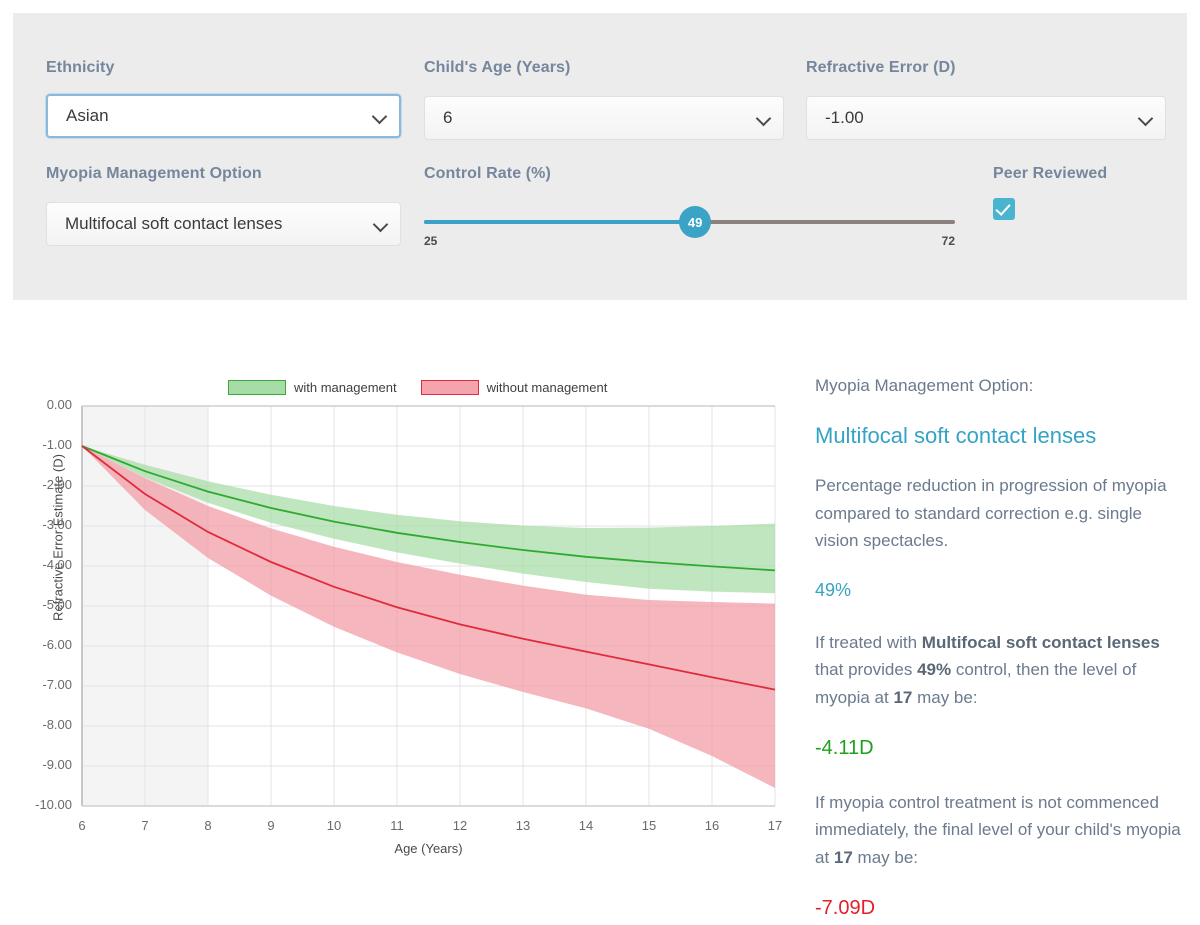  Describe the element at coordinates (431, 241) in the screenshot. I see `slider-min-label: 25` at that location.